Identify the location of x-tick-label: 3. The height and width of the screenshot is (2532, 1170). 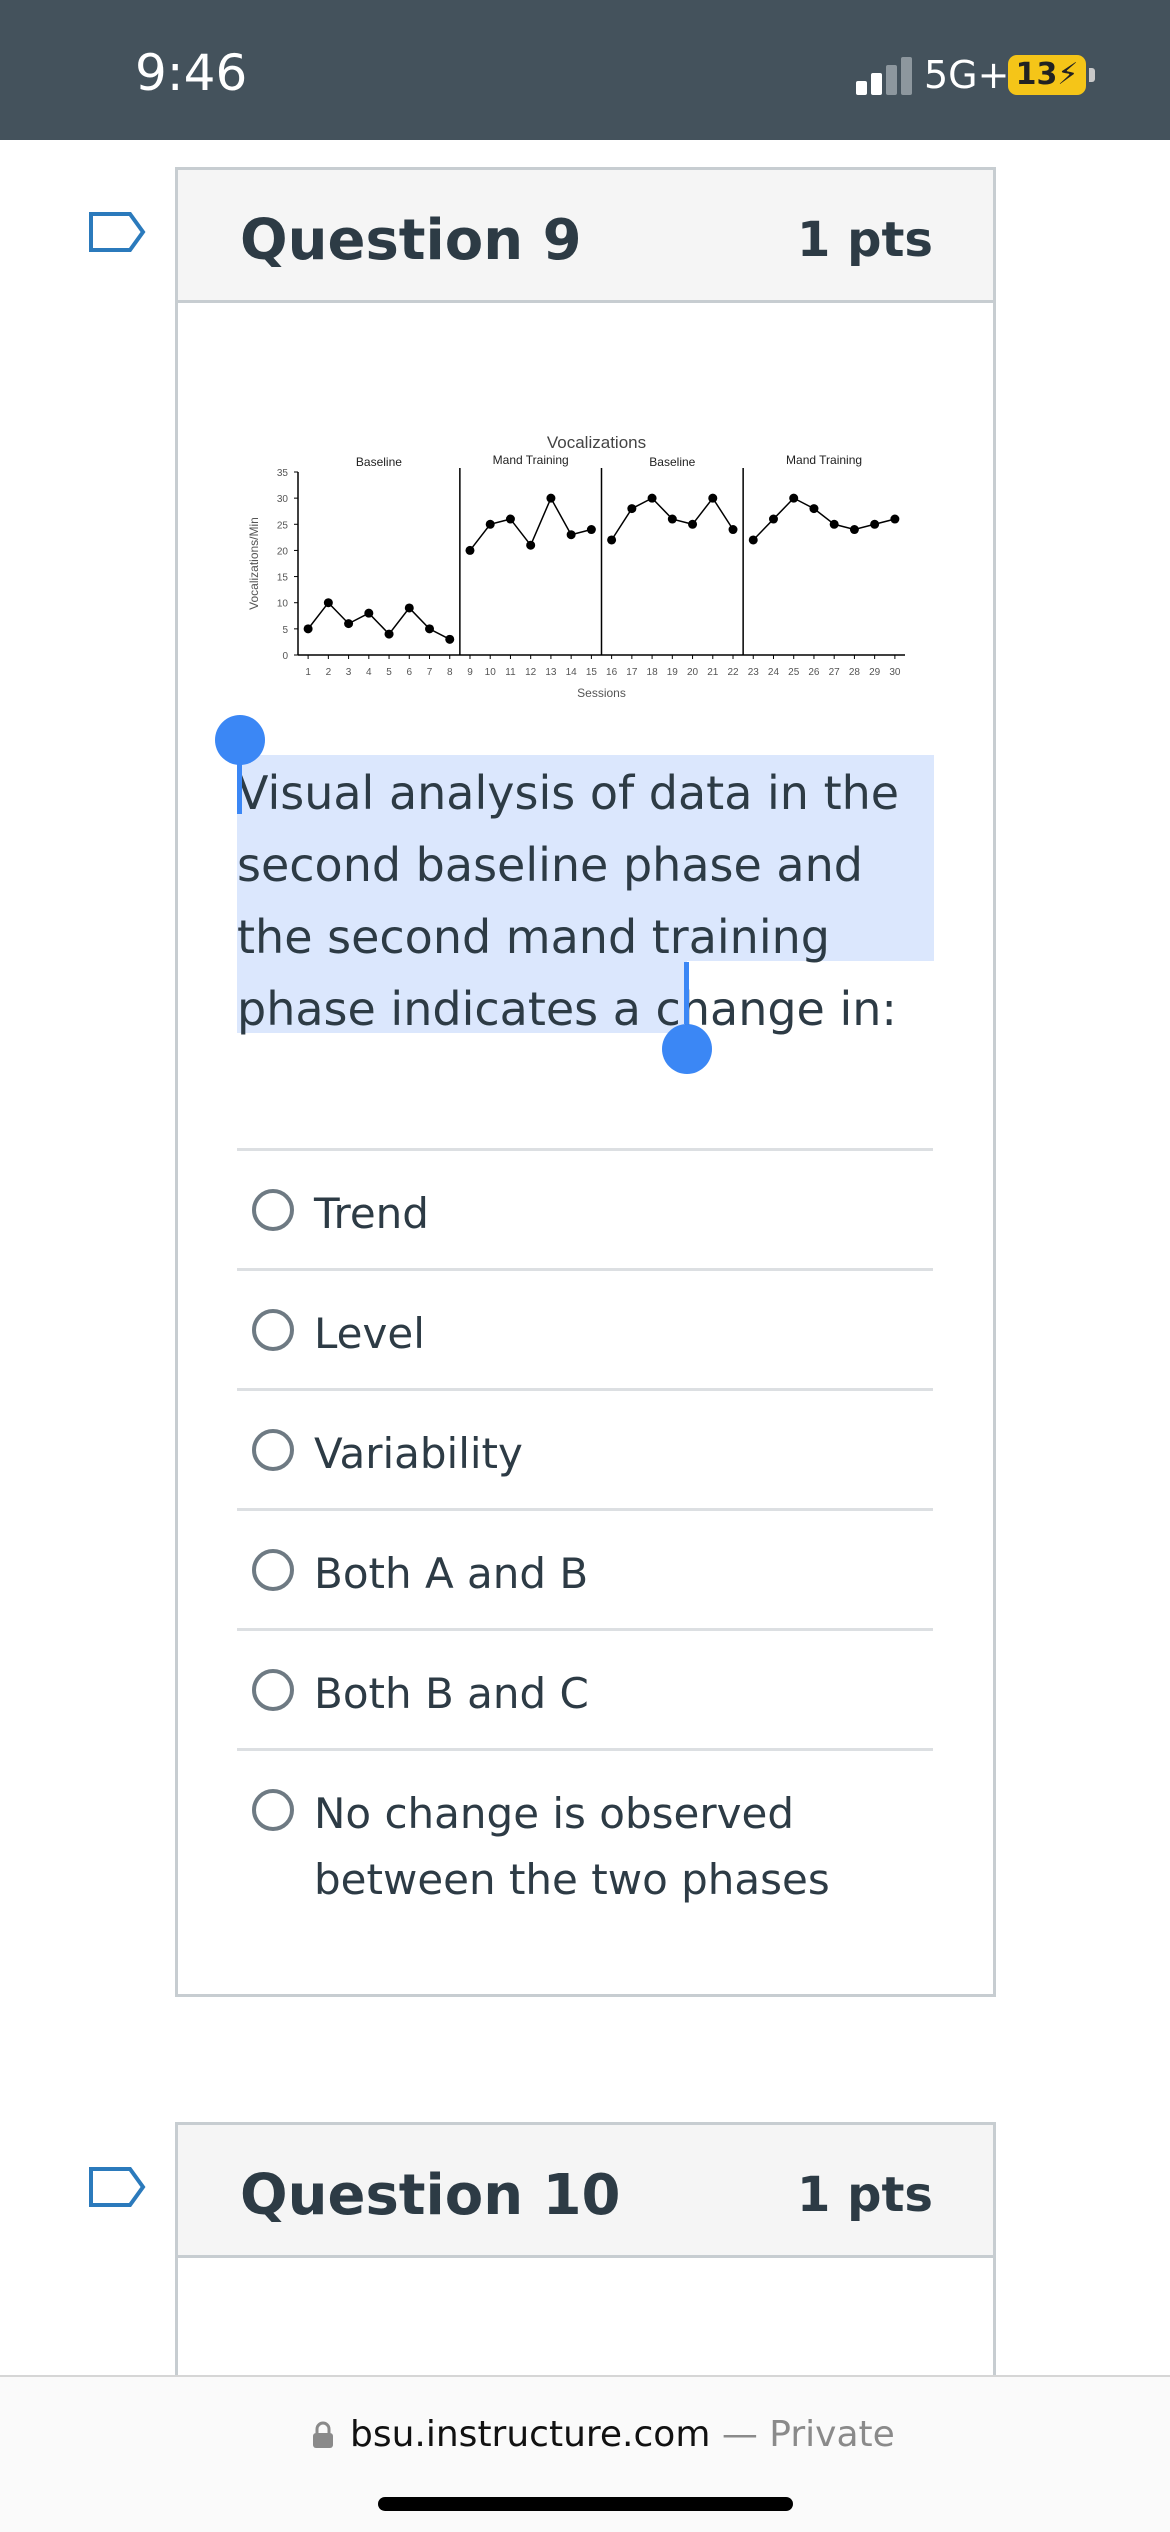
(349, 672).